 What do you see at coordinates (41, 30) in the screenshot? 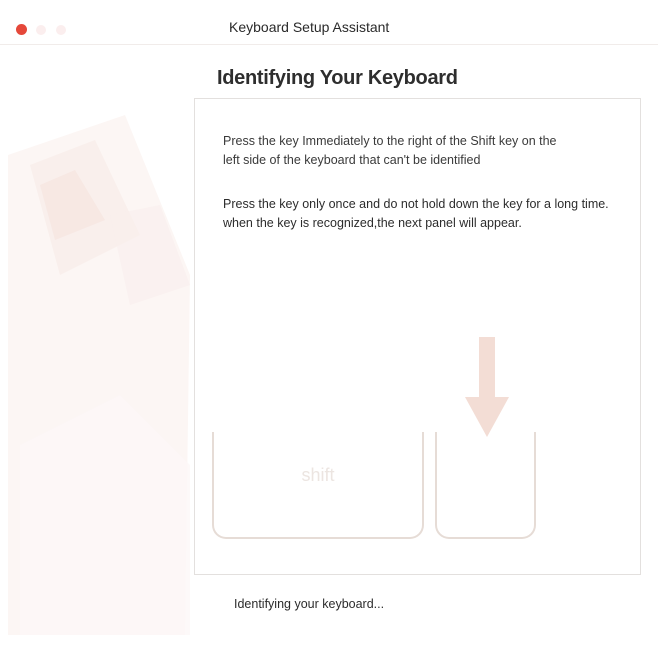
I see `minimize-icon` at bounding box center [41, 30].